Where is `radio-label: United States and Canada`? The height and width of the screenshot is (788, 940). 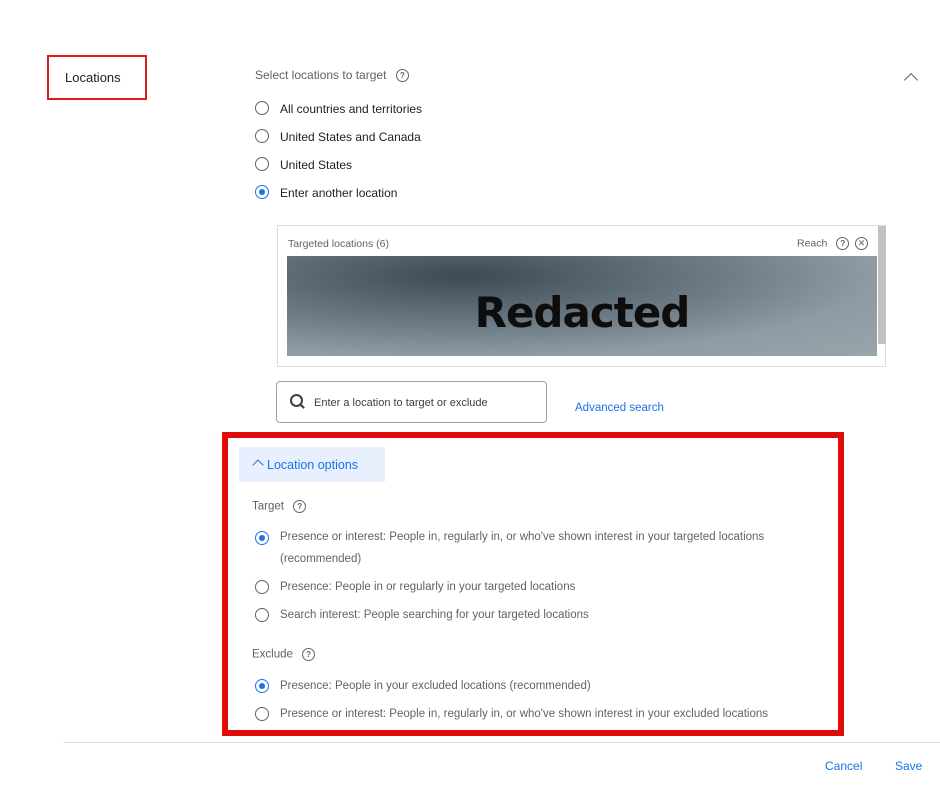 radio-label: United States and Canada is located at coordinates (350, 137).